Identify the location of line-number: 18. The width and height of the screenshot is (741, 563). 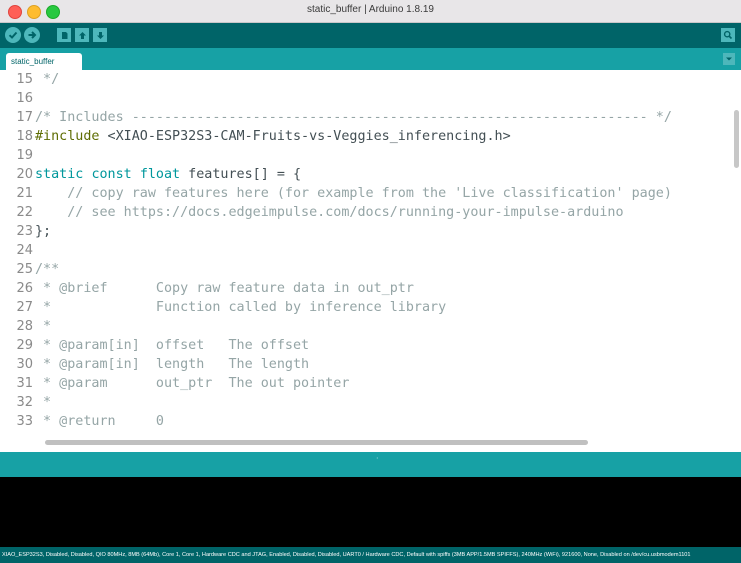
(24, 136).